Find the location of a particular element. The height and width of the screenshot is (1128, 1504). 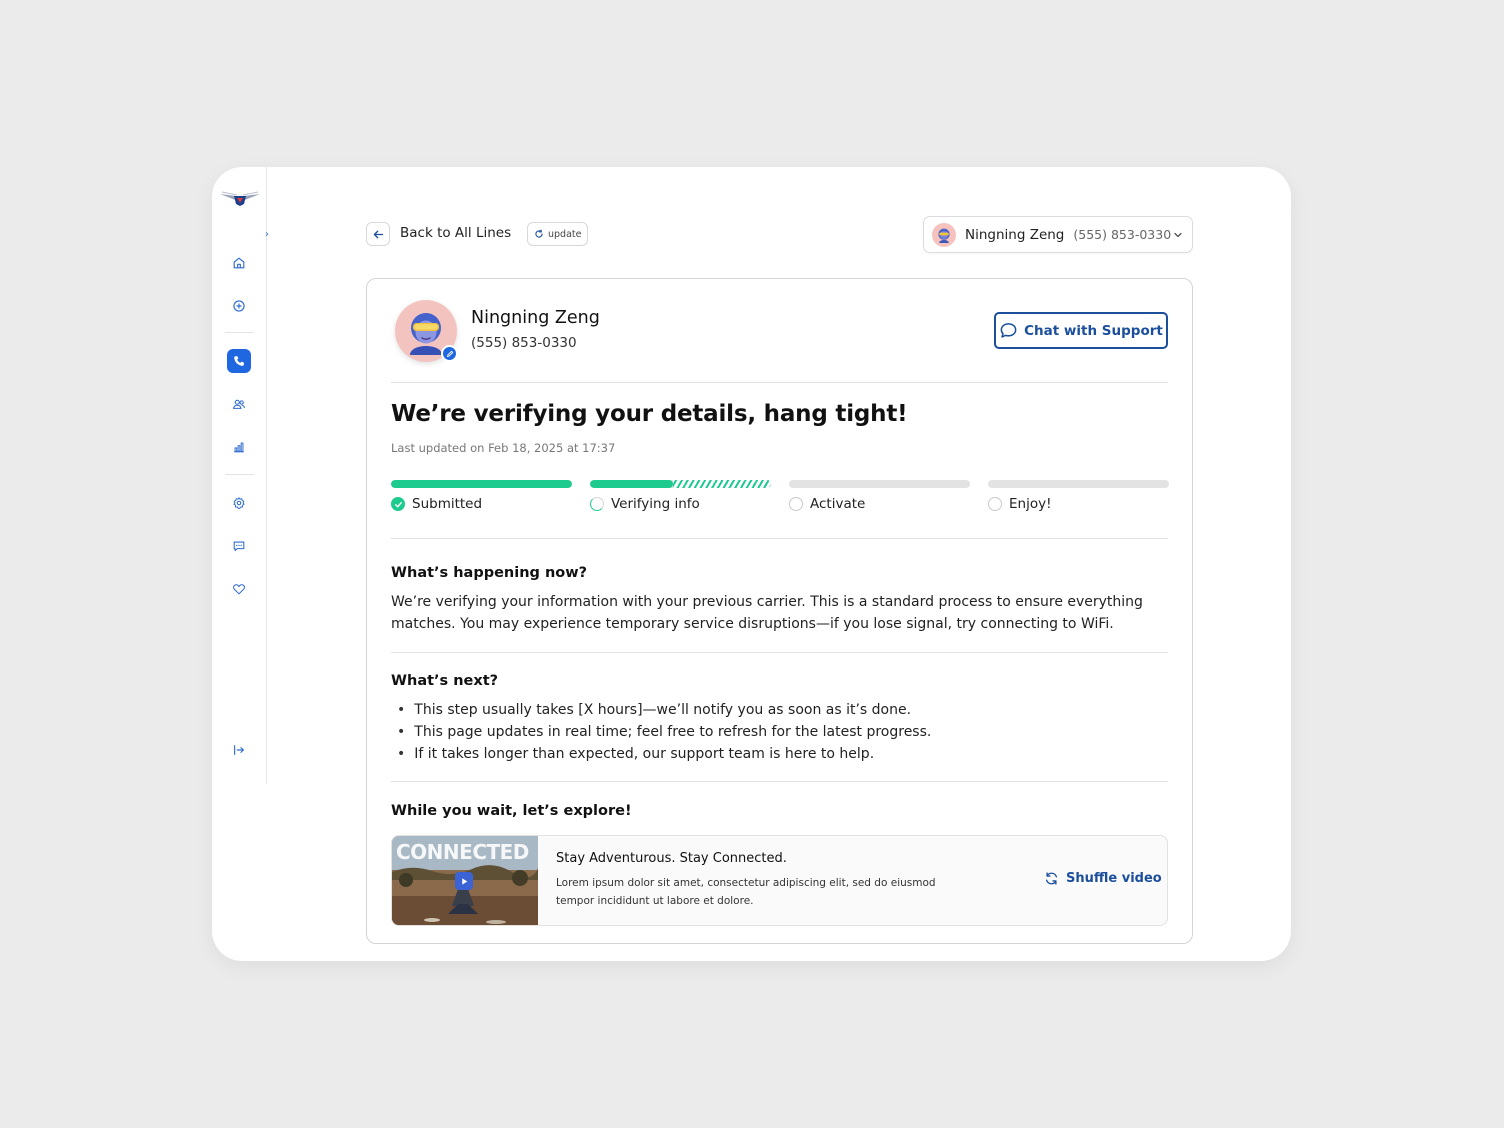

pencil-icon is located at coordinates (449, 353).